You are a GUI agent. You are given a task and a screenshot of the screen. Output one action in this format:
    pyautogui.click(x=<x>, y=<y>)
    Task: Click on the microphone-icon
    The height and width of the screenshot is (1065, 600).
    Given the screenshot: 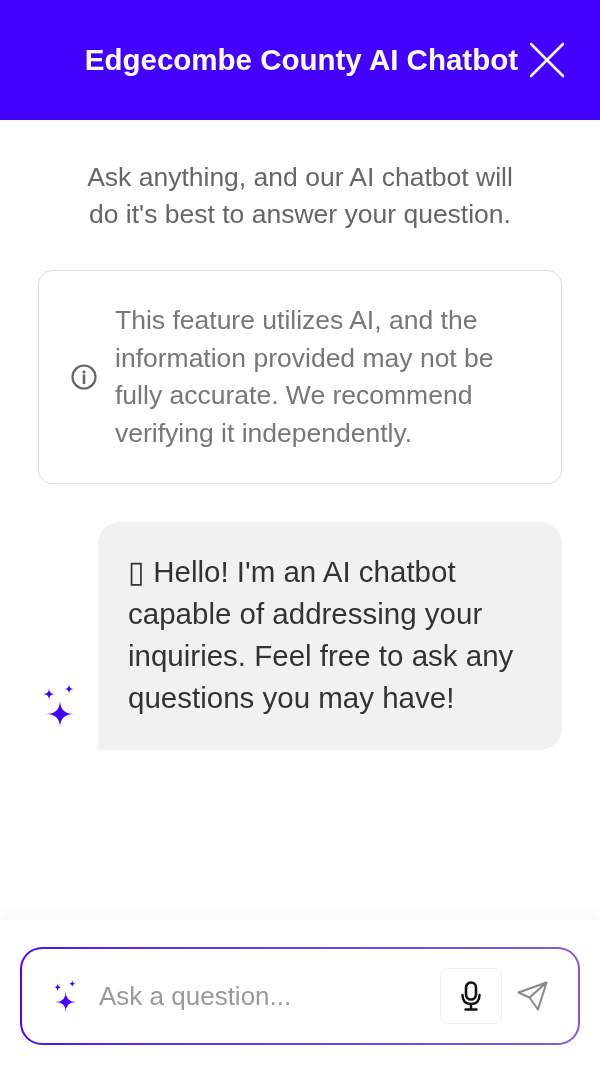 What is the action you would take?
    pyautogui.click(x=471, y=996)
    